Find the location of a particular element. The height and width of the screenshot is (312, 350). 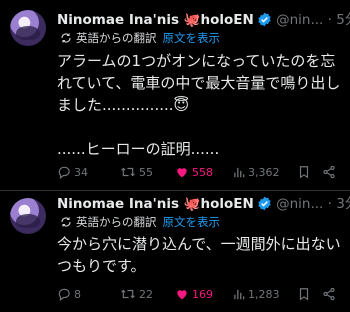

like-count: 558 is located at coordinates (202, 172).